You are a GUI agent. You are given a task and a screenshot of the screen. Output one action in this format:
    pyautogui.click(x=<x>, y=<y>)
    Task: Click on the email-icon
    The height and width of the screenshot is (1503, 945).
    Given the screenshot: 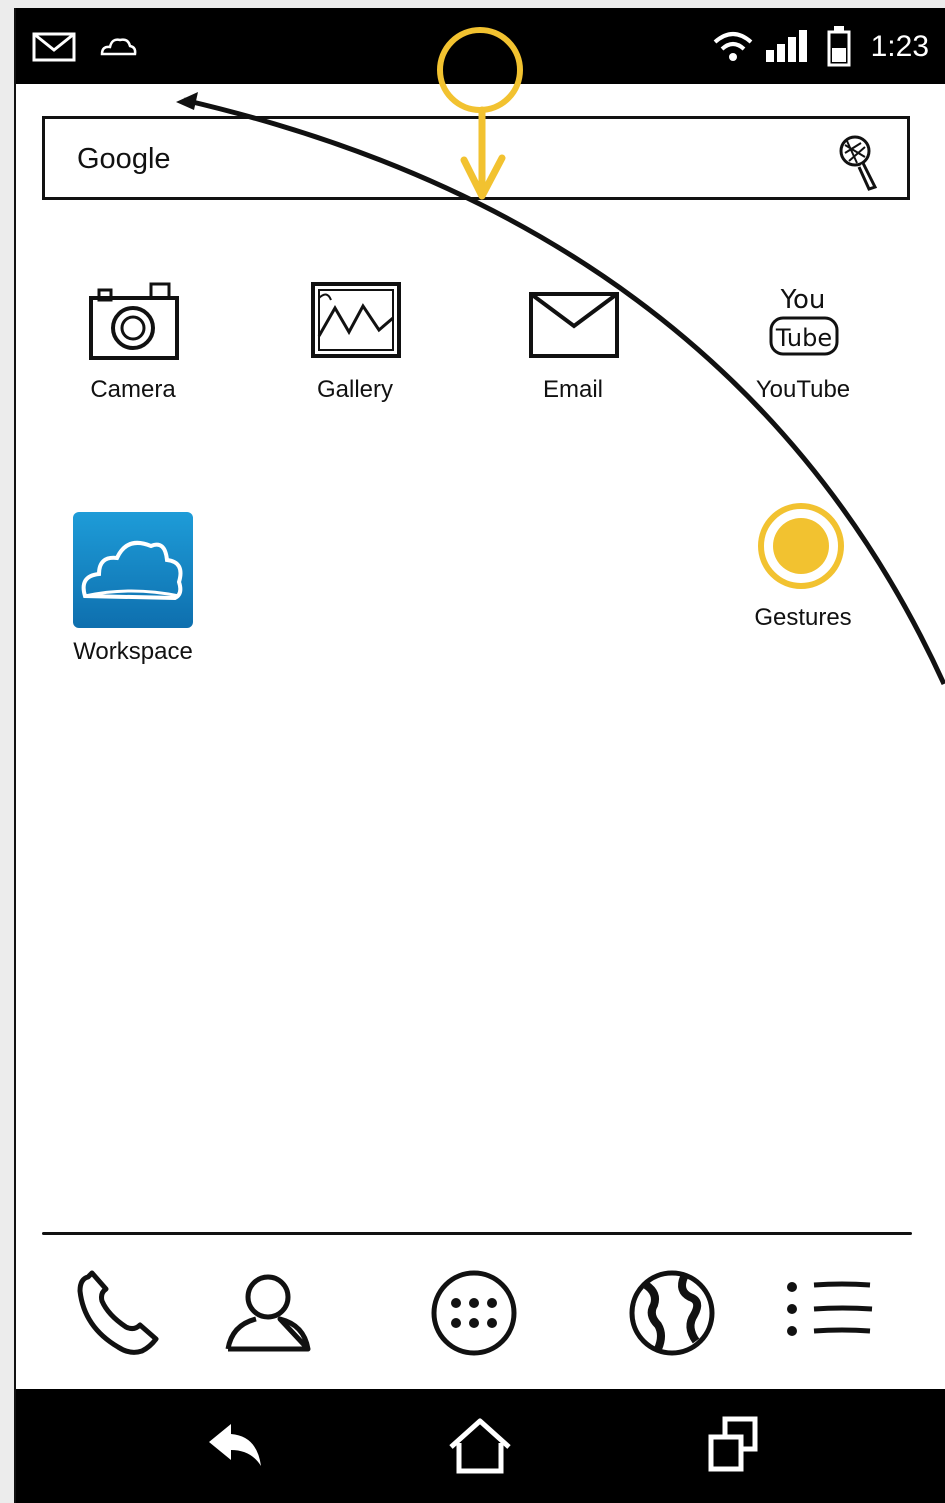 What is the action you would take?
    pyautogui.click(x=574, y=325)
    